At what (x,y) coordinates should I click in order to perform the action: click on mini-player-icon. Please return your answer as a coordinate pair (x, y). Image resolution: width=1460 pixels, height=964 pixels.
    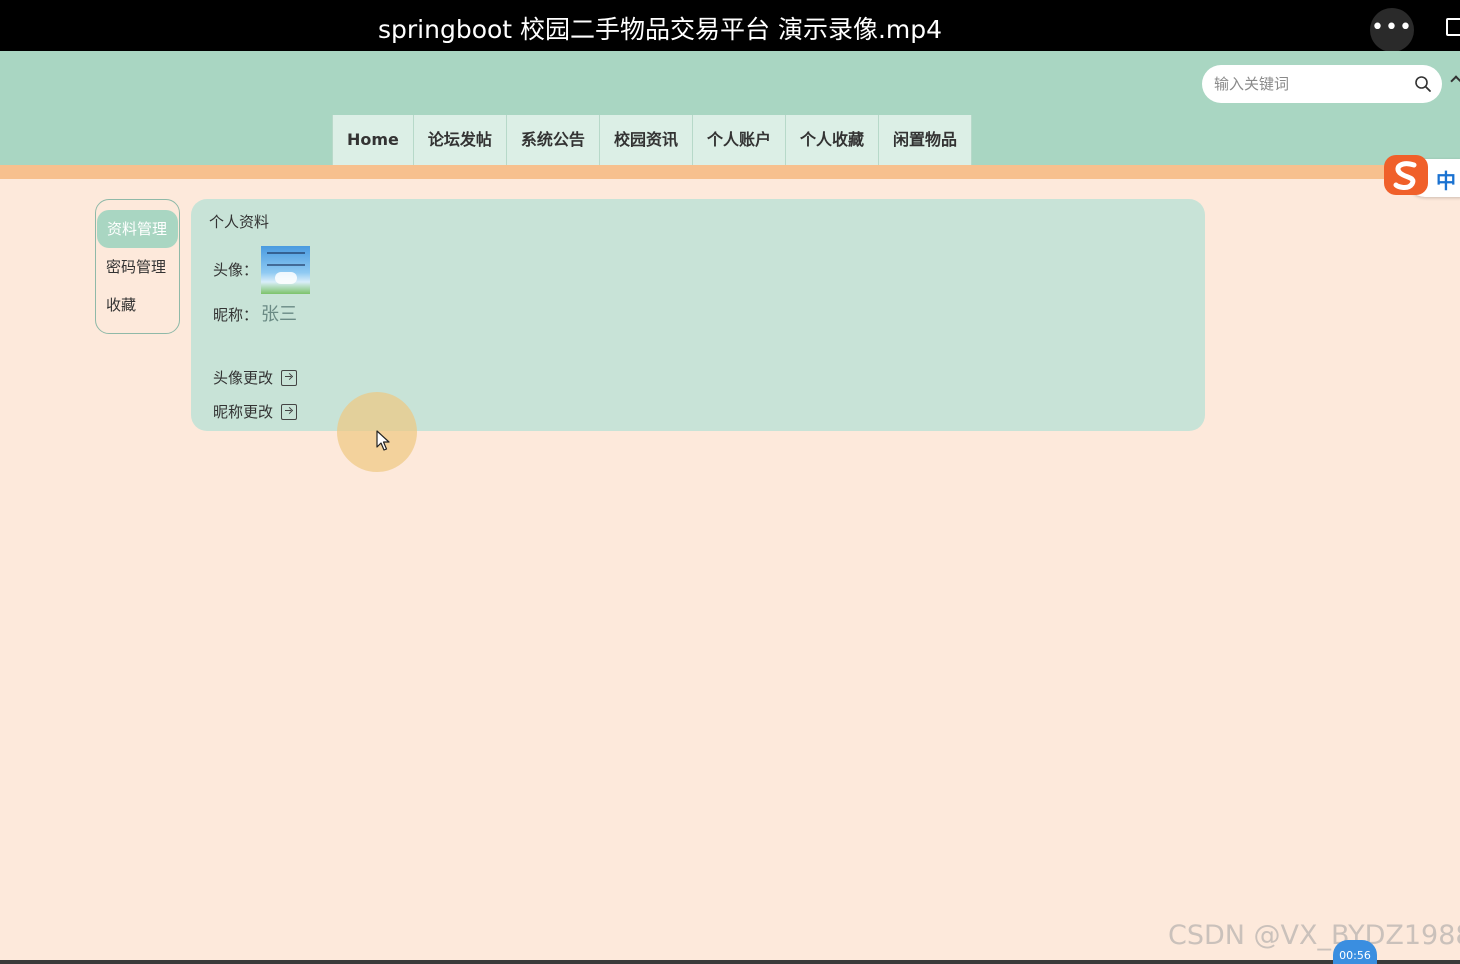
    Looking at the image, I should click on (1453, 27).